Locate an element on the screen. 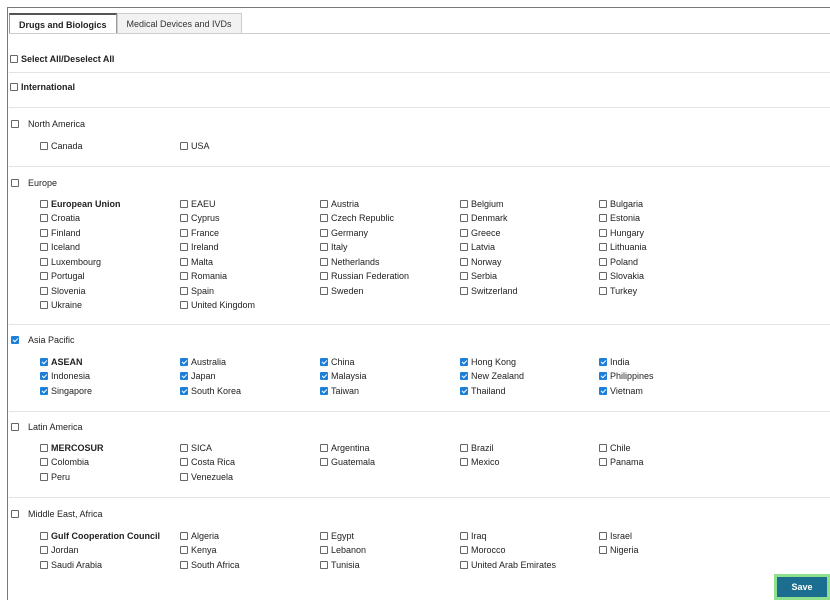  country-ireland: Ireland is located at coordinates (199, 247).